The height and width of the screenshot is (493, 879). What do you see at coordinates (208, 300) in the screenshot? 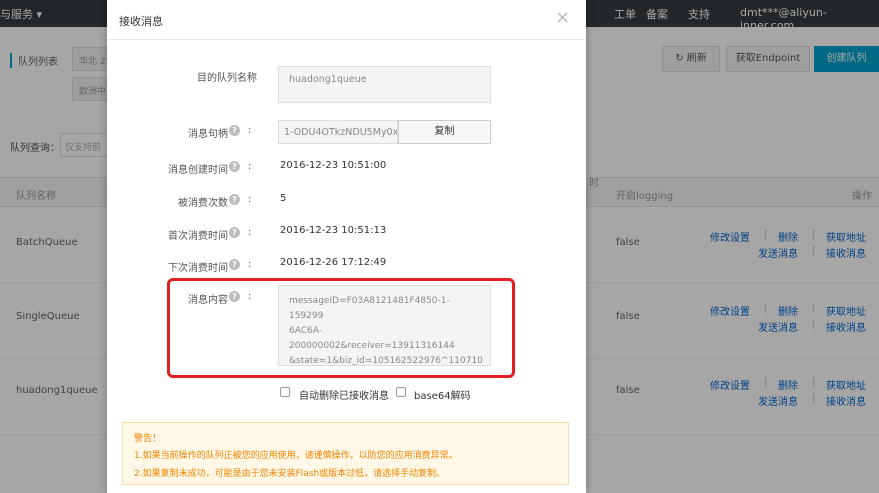
I see `message-content-label: 消息内容` at bounding box center [208, 300].